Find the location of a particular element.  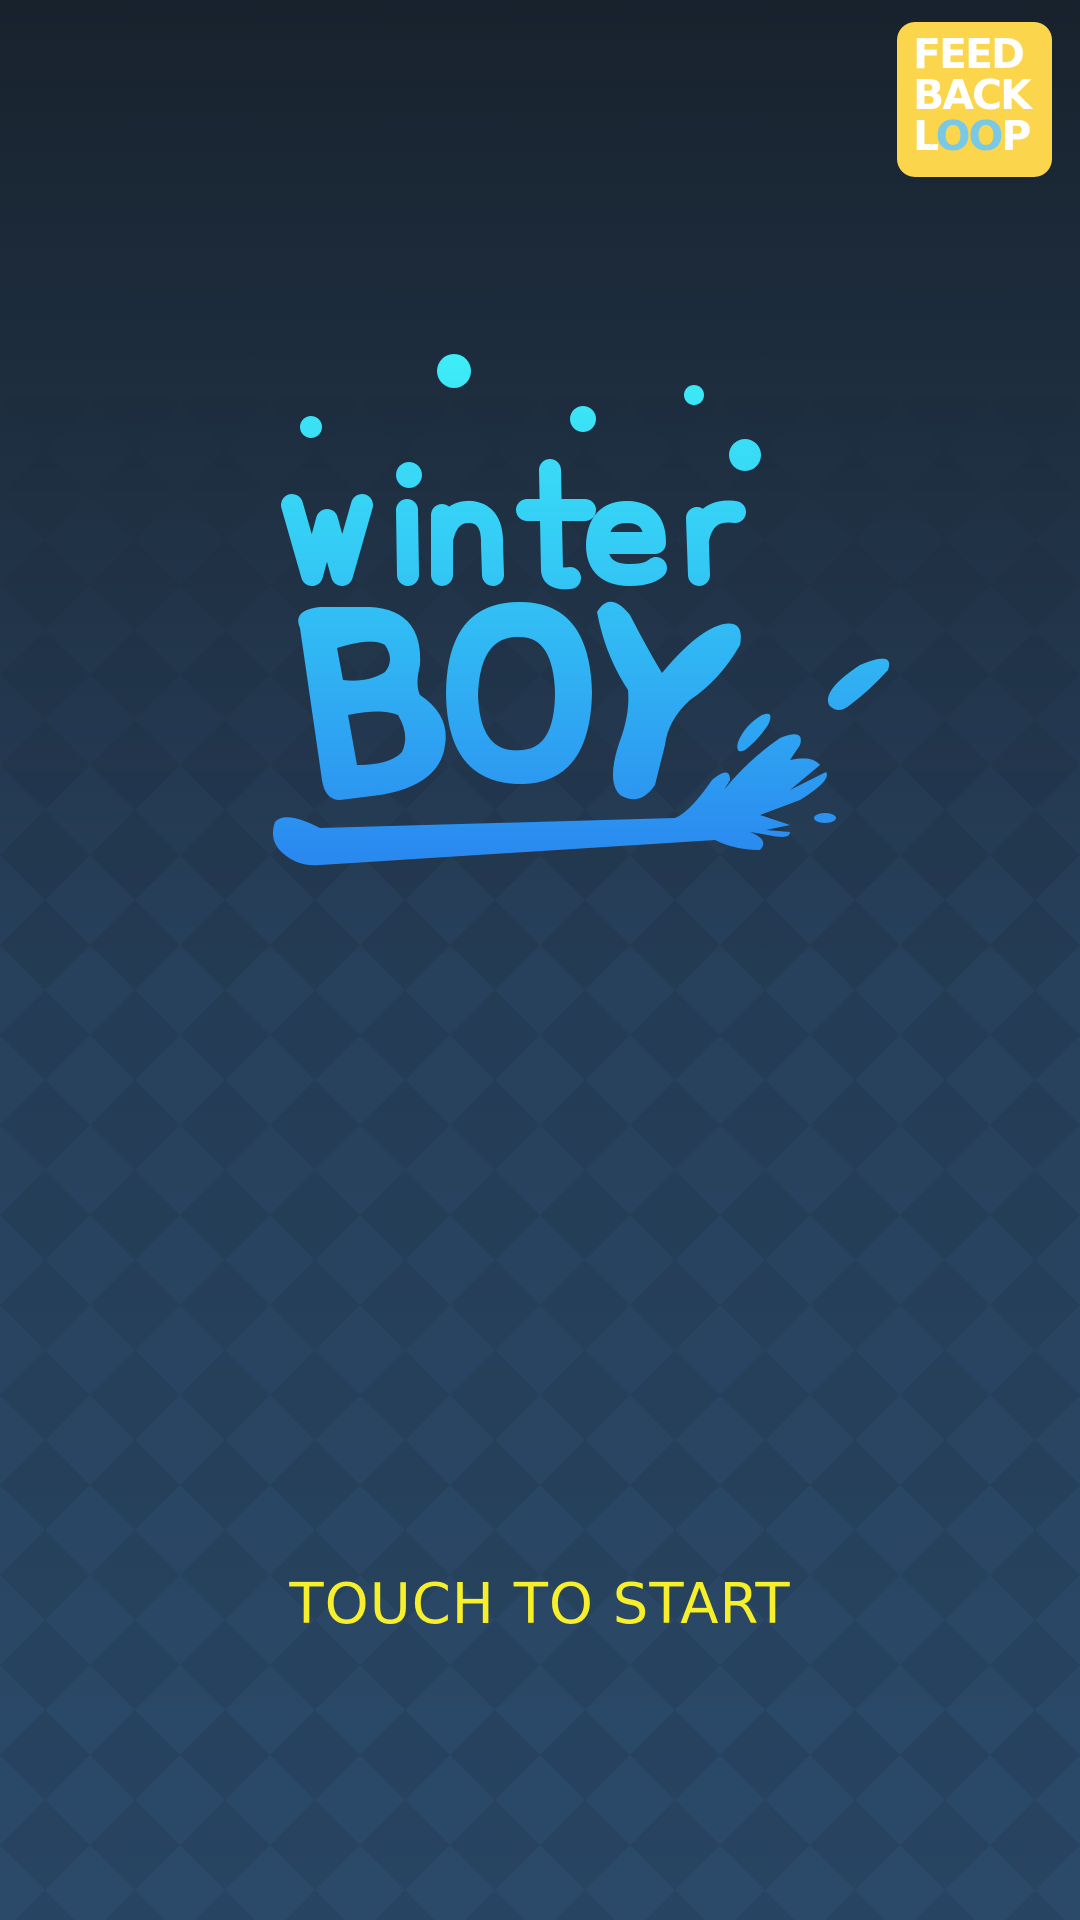

badge-line-2: BACK is located at coordinates (972, 95).